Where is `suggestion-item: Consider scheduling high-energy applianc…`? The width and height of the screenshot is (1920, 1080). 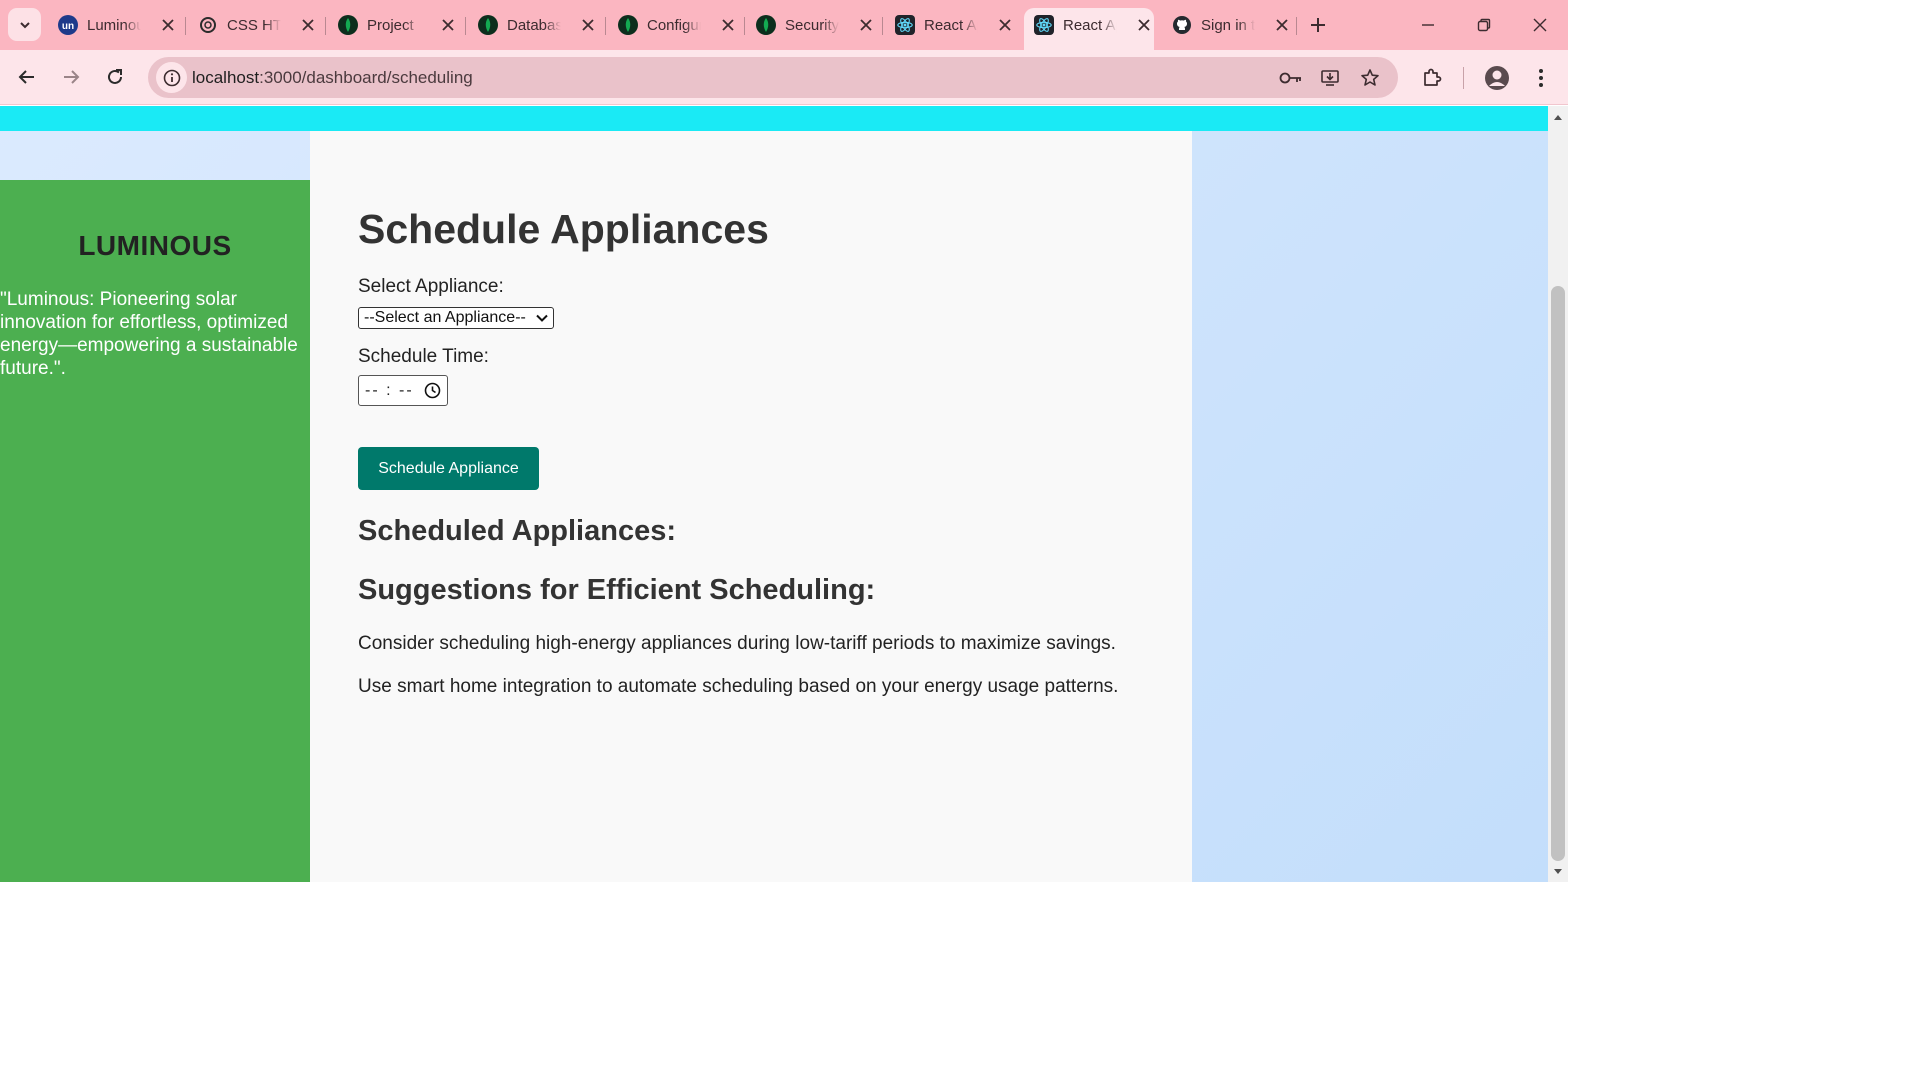
suggestion-item: Consider scheduling high-energy applianc… is located at coordinates (737, 643).